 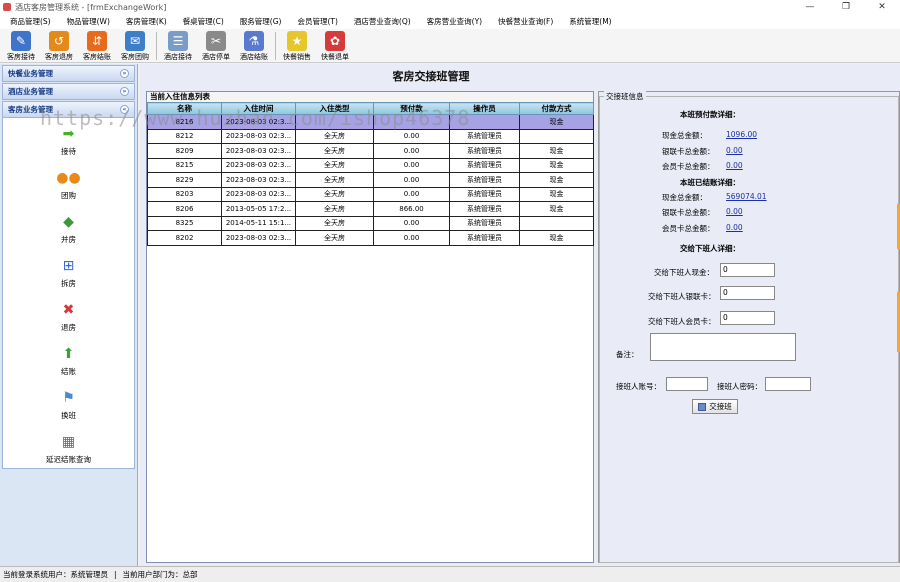 What do you see at coordinates (335, 41) in the screenshot?
I see `gear-icon: ✿` at bounding box center [335, 41].